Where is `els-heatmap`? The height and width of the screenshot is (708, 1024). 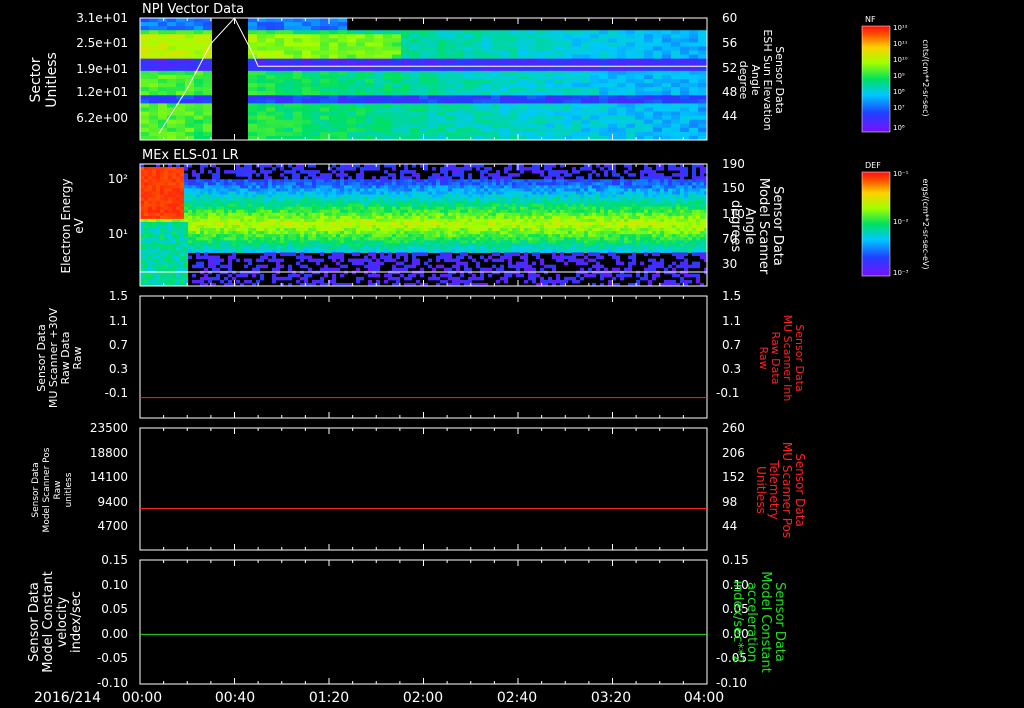 els-heatmap is located at coordinates (423, 225).